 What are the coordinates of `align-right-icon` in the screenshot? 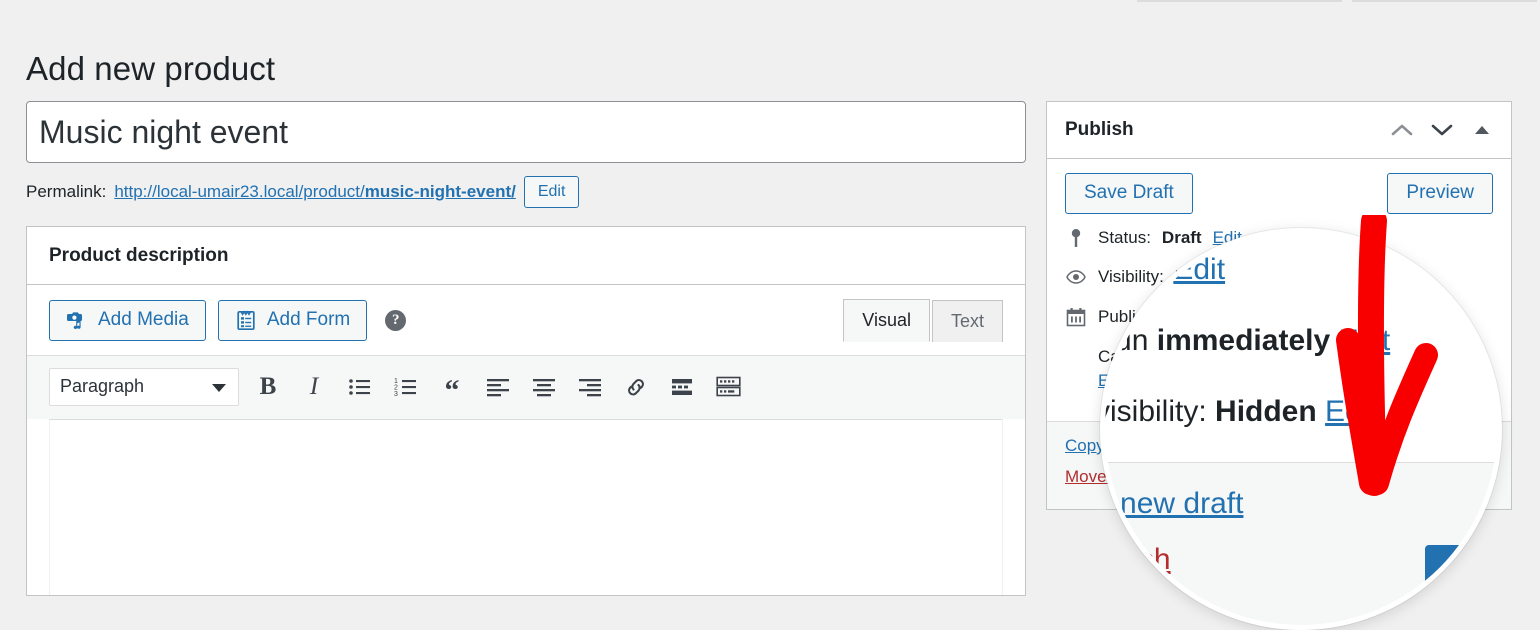 It's located at (590, 387).